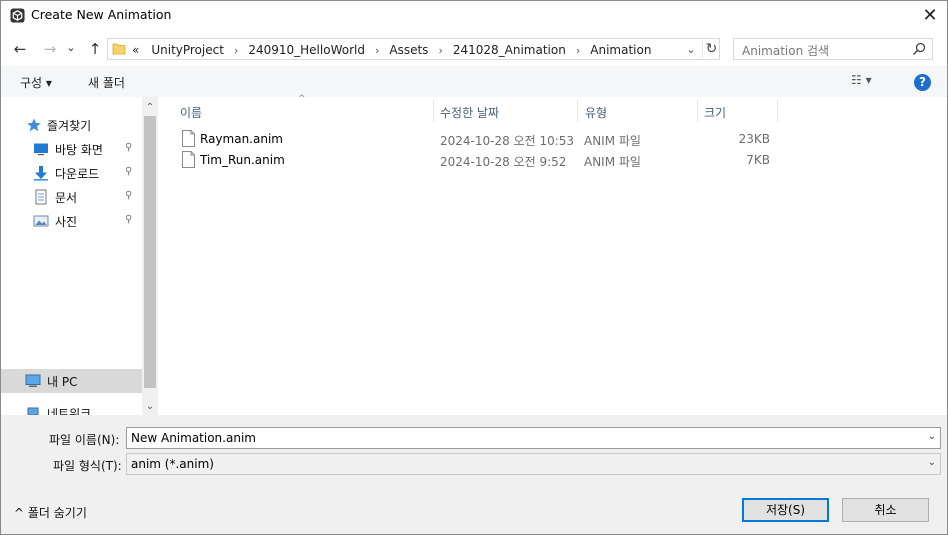 The image size is (948, 535). I want to click on cancel-button: 취소, so click(885, 510).